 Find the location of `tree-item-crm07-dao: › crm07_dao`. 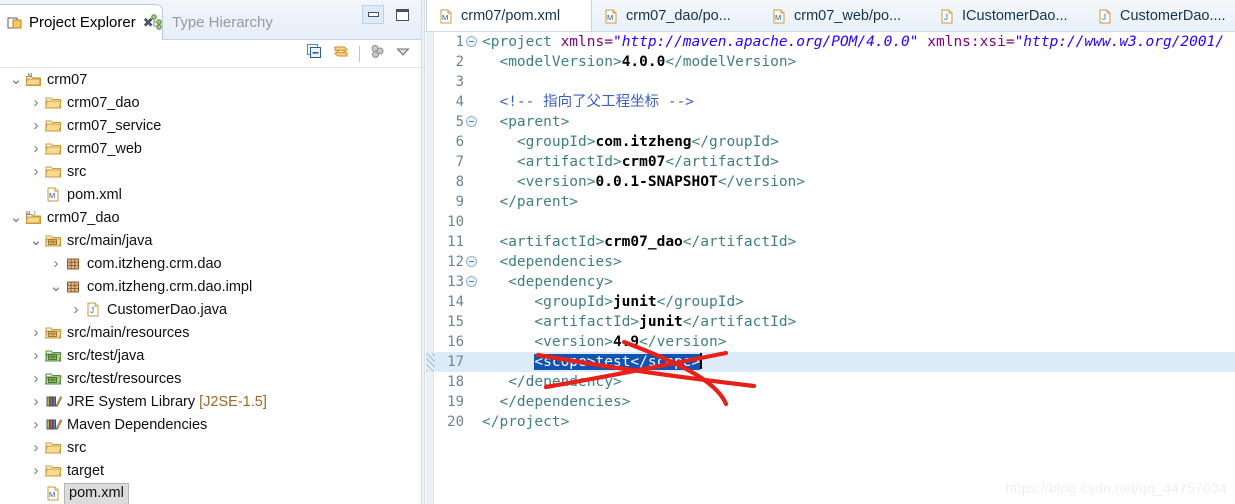

tree-item-crm07-dao: › crm07_dao is located at coordinates (210, 102).